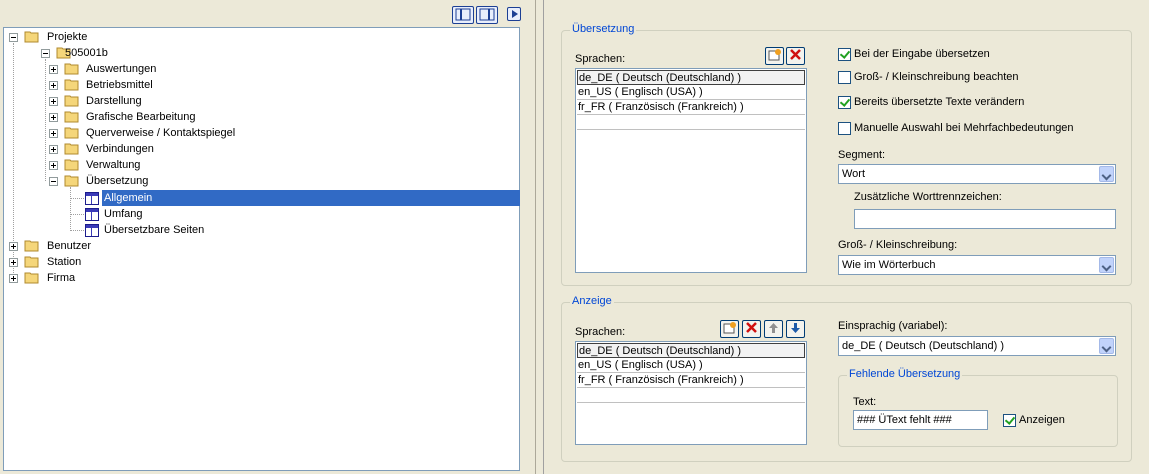 The height and width of the screenshot is (474, 1149). What do you see at coordinates (198, 181) in the screenshot?
I see `tree-node-uebersetzung: Übersetzung` at bounding box center [198, 181].